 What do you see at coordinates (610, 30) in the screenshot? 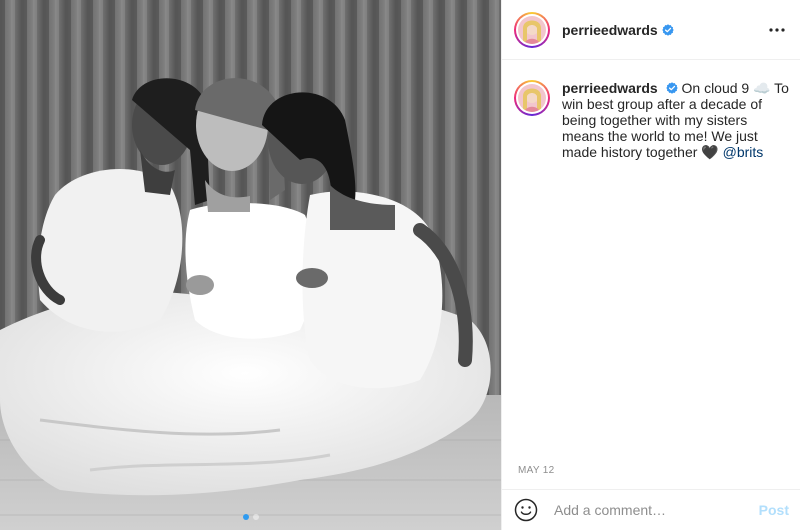
I see `header-username: perrieedwards` at bounding box center [610, 30].